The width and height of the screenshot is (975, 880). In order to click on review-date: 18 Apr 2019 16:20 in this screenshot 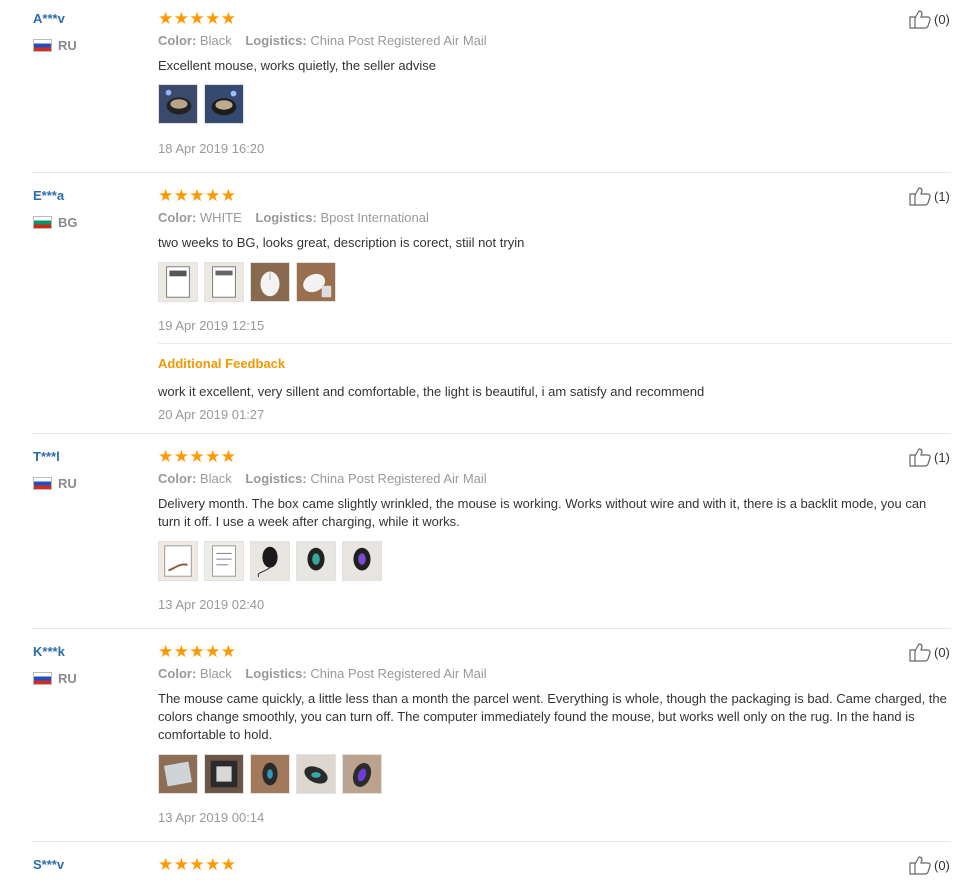, I will do `click(211, 148)`.